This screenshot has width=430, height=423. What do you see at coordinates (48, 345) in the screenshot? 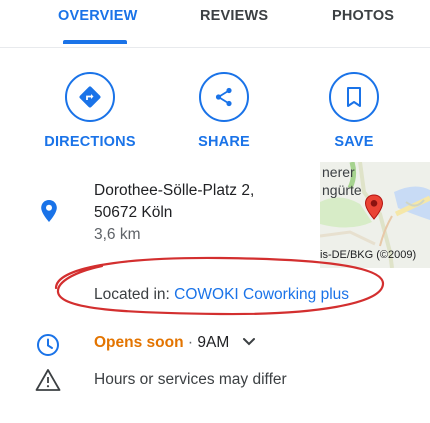
I see `clock-icon` at bounding box center [48, 345].